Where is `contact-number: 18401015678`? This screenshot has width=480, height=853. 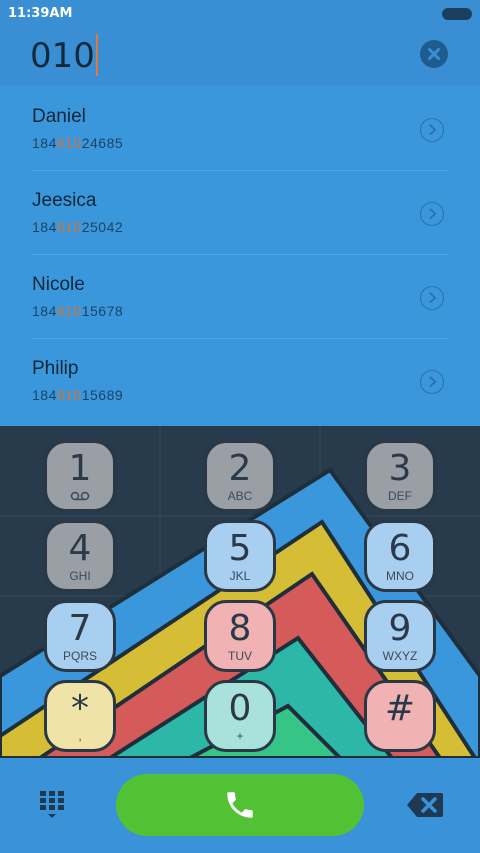
contact-number: 18401015678 is located at coordinates (77, 311).